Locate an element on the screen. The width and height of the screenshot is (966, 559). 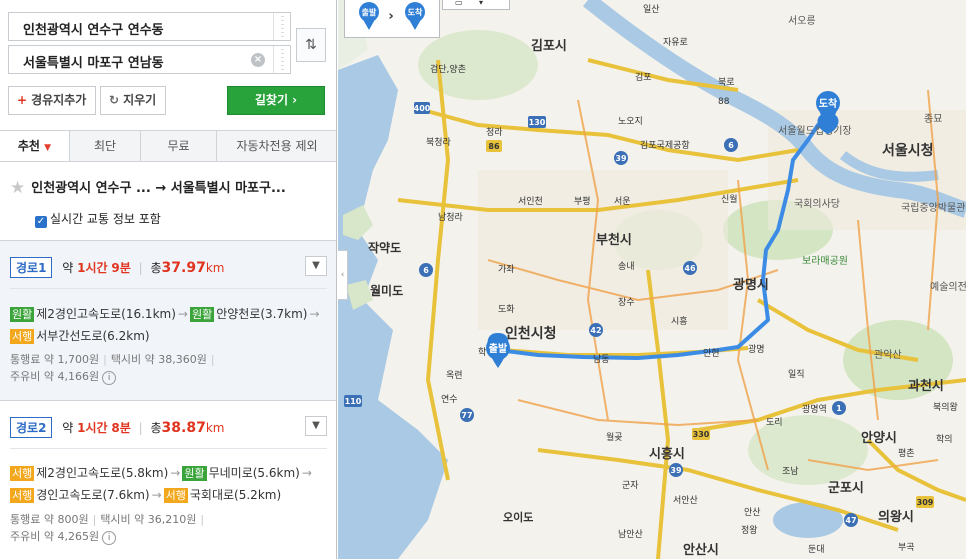
chevron-left-icon: ‹ is located at coordinates (342, 275).